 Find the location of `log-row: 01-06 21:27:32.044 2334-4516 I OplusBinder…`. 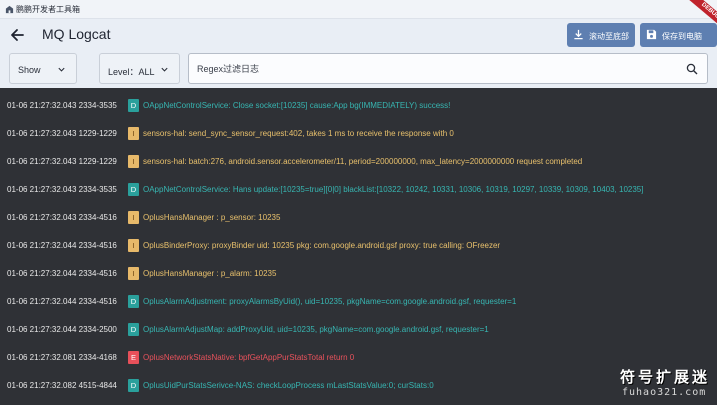

log-row: 01-06 21:27:32.044 2334-4516 I OplusBinder… is located at coordinates (358, 246).